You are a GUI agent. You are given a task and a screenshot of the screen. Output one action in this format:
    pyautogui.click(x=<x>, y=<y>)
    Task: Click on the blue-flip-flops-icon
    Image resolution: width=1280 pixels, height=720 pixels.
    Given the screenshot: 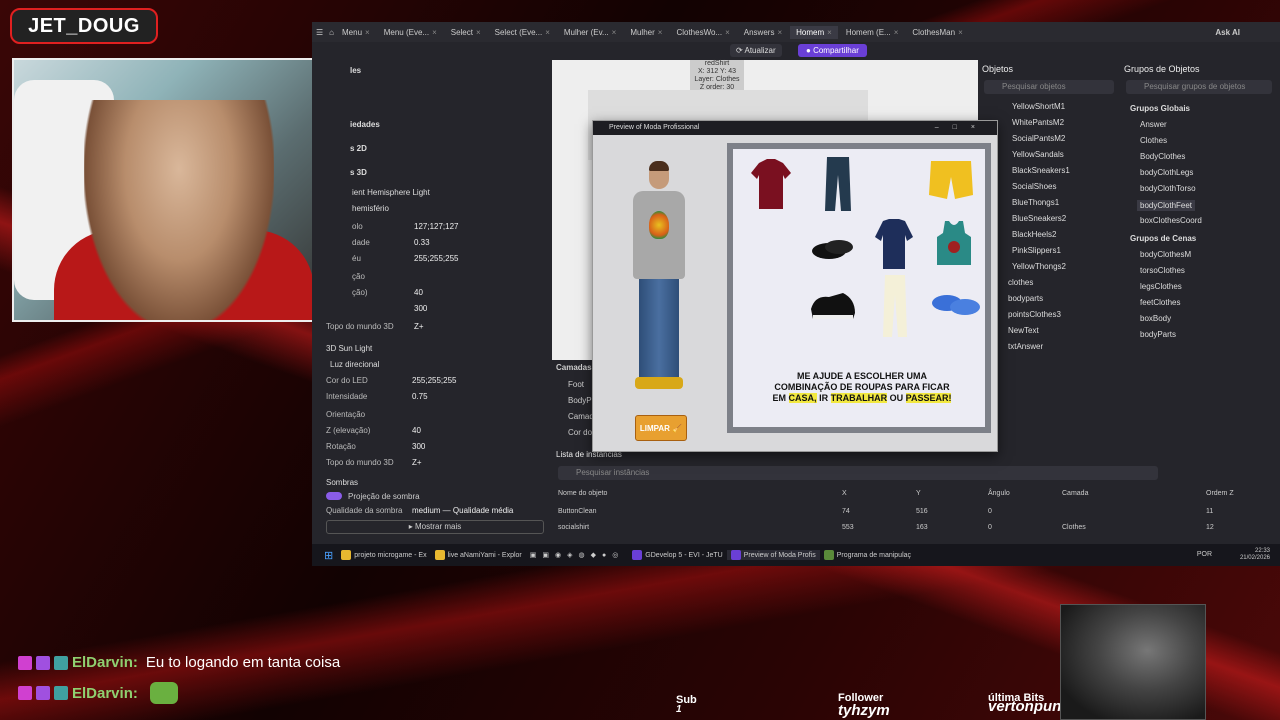 What is the action you would take?
    pyautogui.click(x=956, y=304)
    